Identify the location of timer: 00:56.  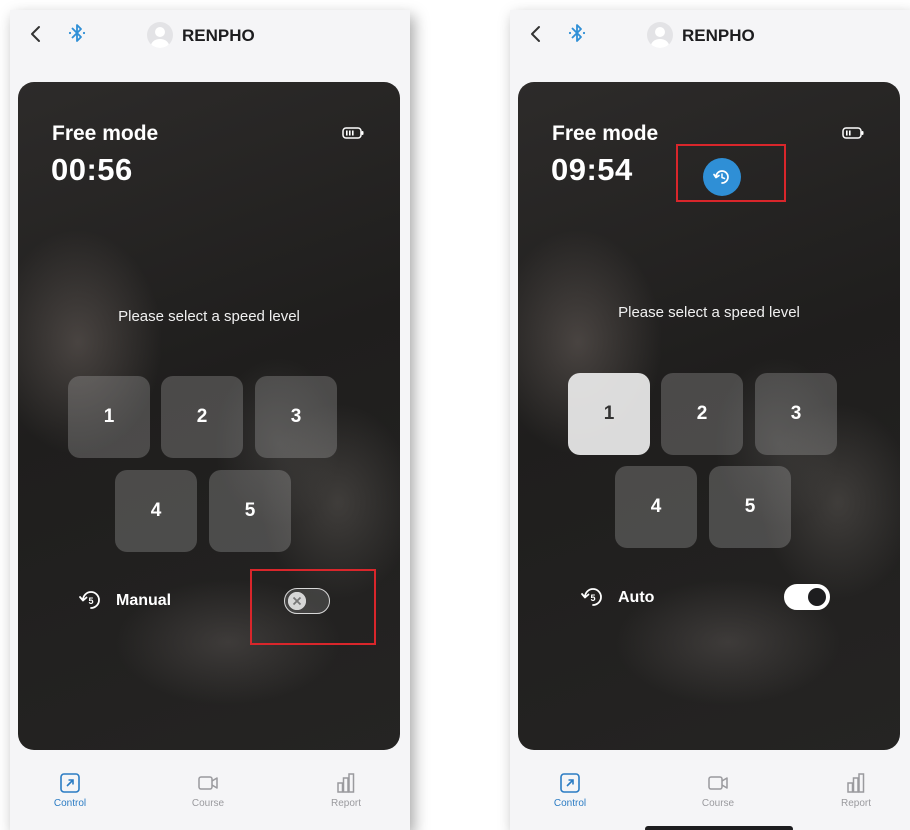
(92, 169).